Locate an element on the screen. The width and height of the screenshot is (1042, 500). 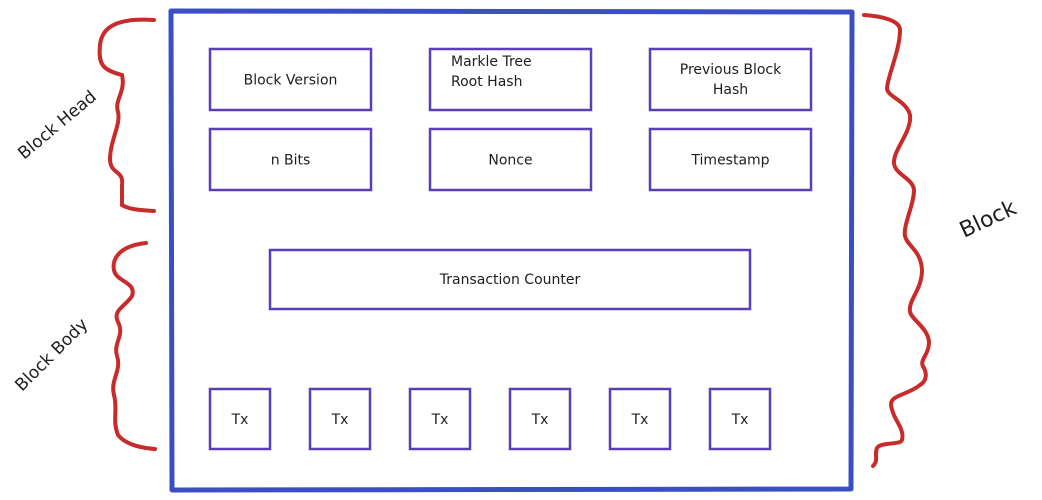
transaction-counter-box: Transaction Counter is located at coordinates (510, 279).